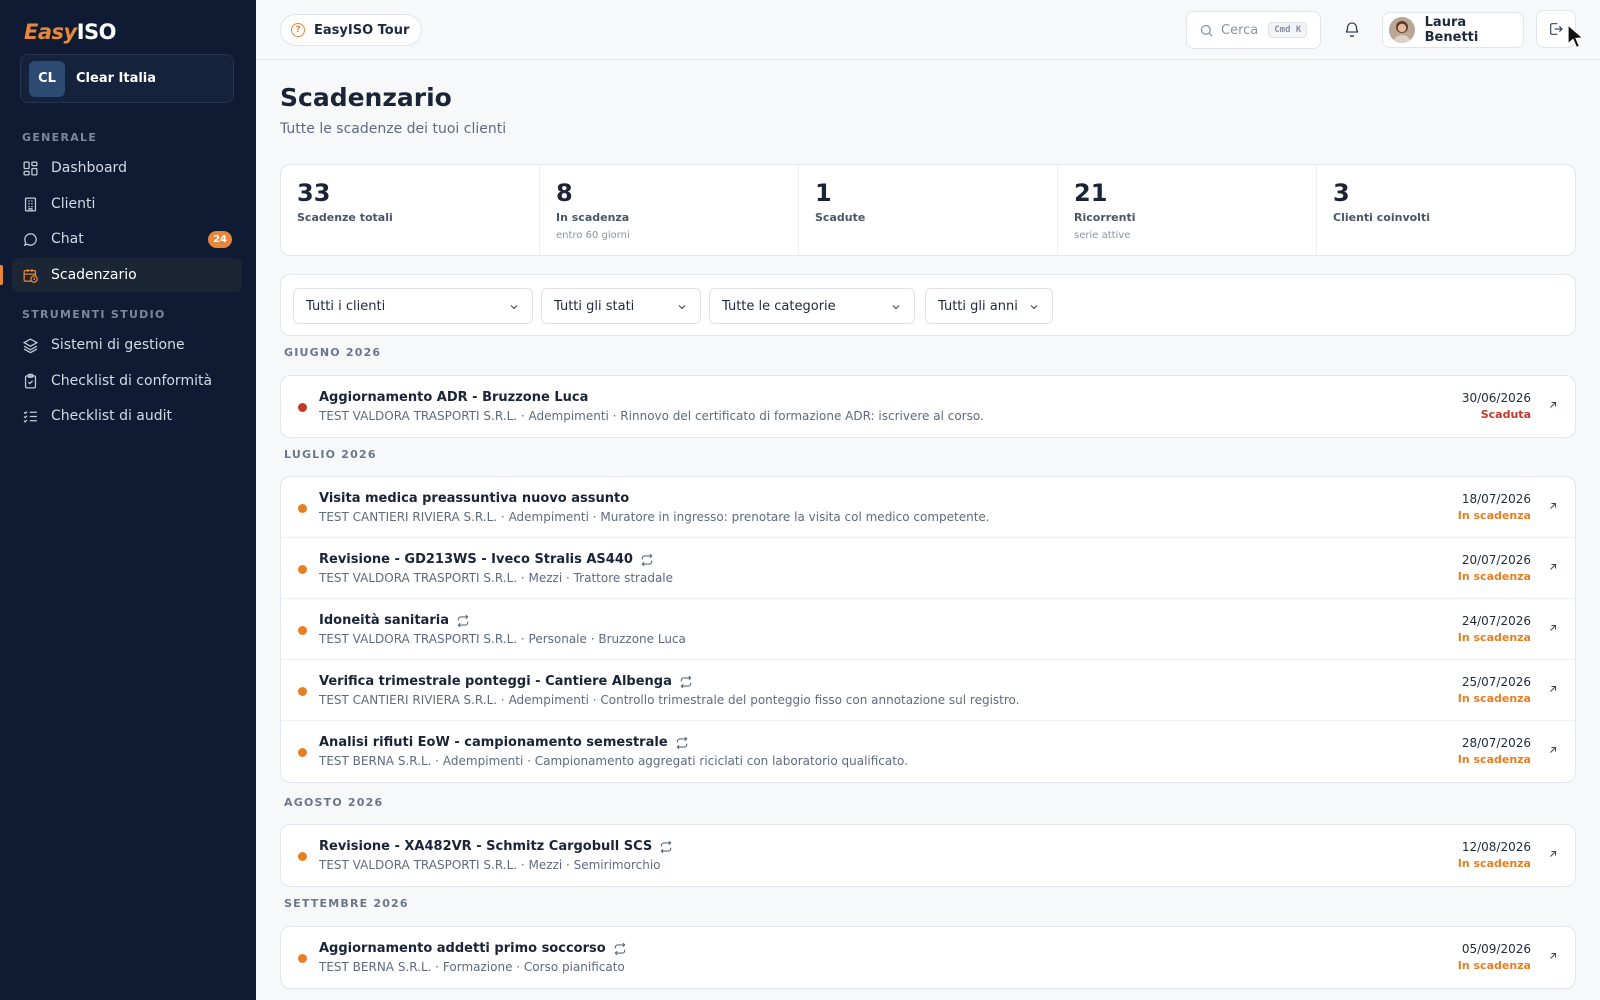 The width and height of the screenshot is (1600, 1000). Describe the element at coordinates (30, 275) in the screenshot. I see `calendar-clock-icon` at that location.